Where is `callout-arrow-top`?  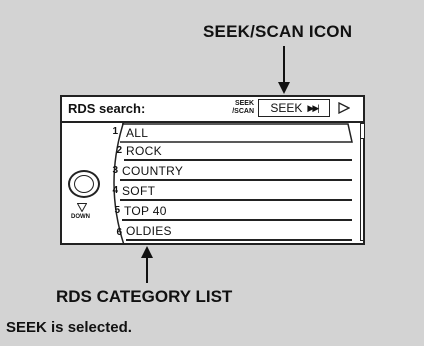
callout-arrow-top is located at coordinates (284, 65).